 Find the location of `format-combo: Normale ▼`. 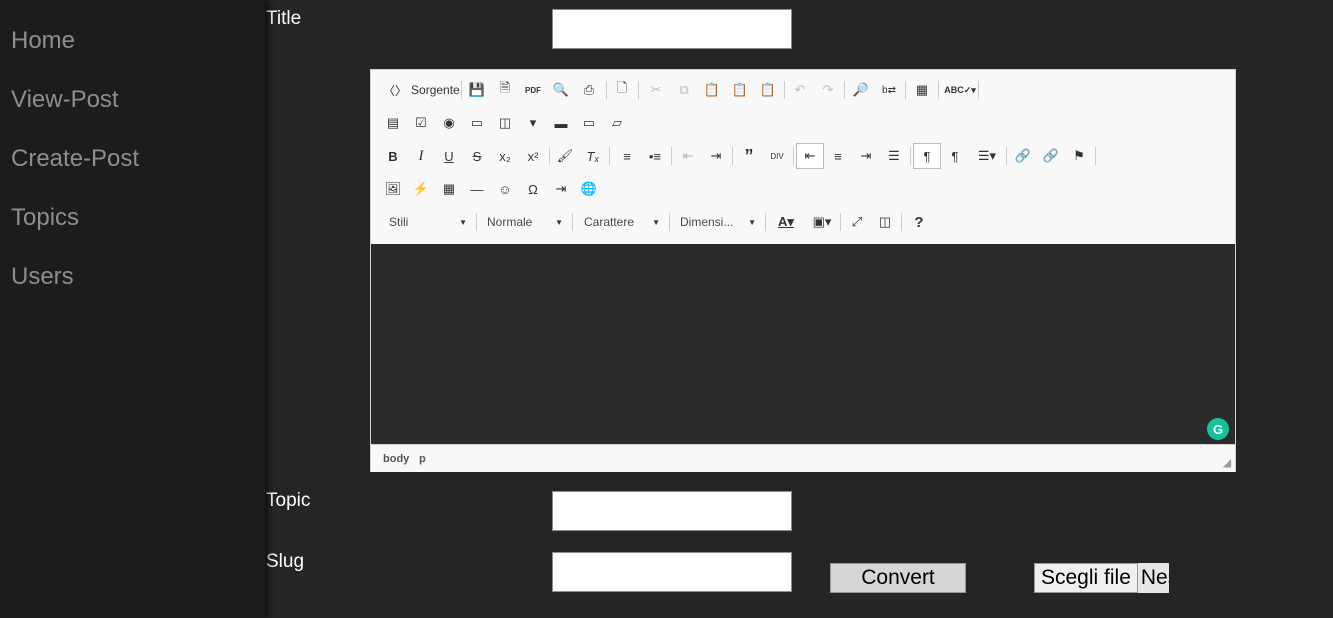

format-combo: Normale ▼ is located at coordinates (524, 222).